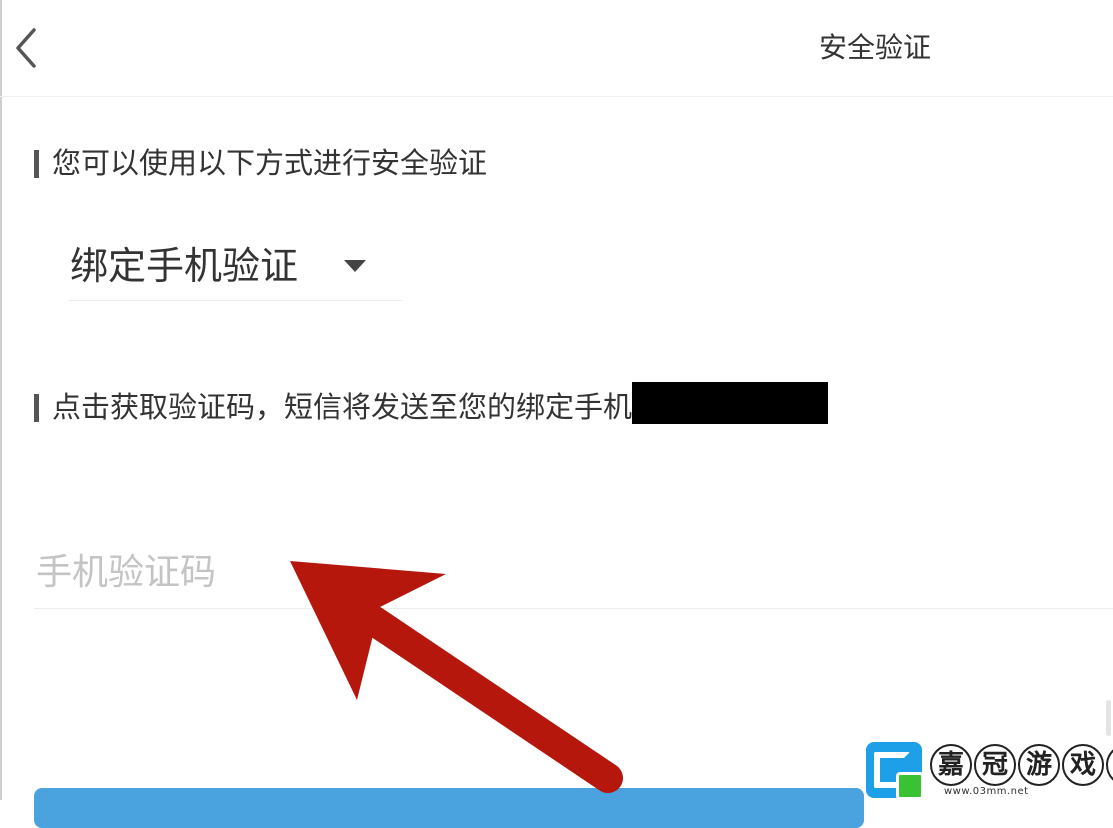 The width and height of the screenshot is (1113, 828). What do you see at coordinates (573, 572) in the screenshot?
I see `sms-code-input` at bounding box center [573, 572].